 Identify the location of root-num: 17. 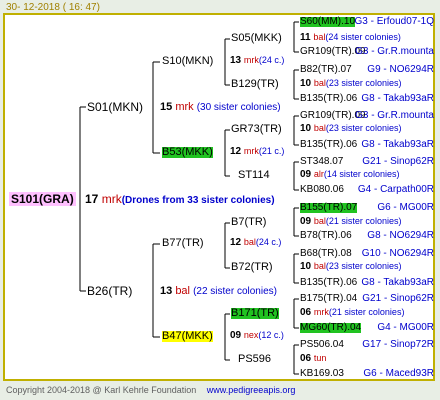
(92, 199).